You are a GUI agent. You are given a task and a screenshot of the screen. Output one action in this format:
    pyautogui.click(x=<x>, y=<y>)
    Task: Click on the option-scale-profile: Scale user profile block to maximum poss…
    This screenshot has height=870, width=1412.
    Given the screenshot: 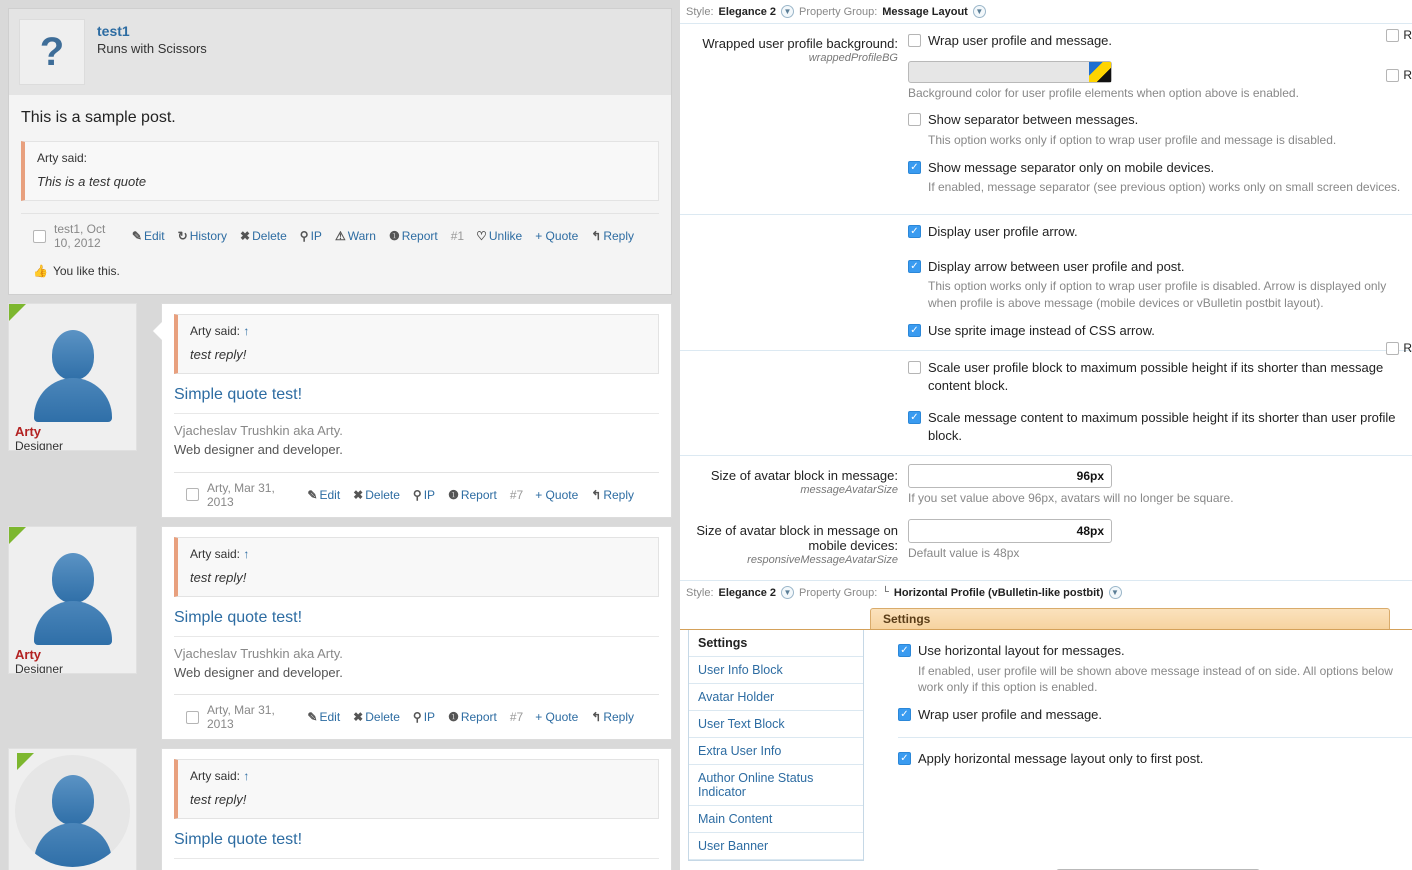 What is the action you would take?
    pyautogui.click(x=1157, y=376)
    